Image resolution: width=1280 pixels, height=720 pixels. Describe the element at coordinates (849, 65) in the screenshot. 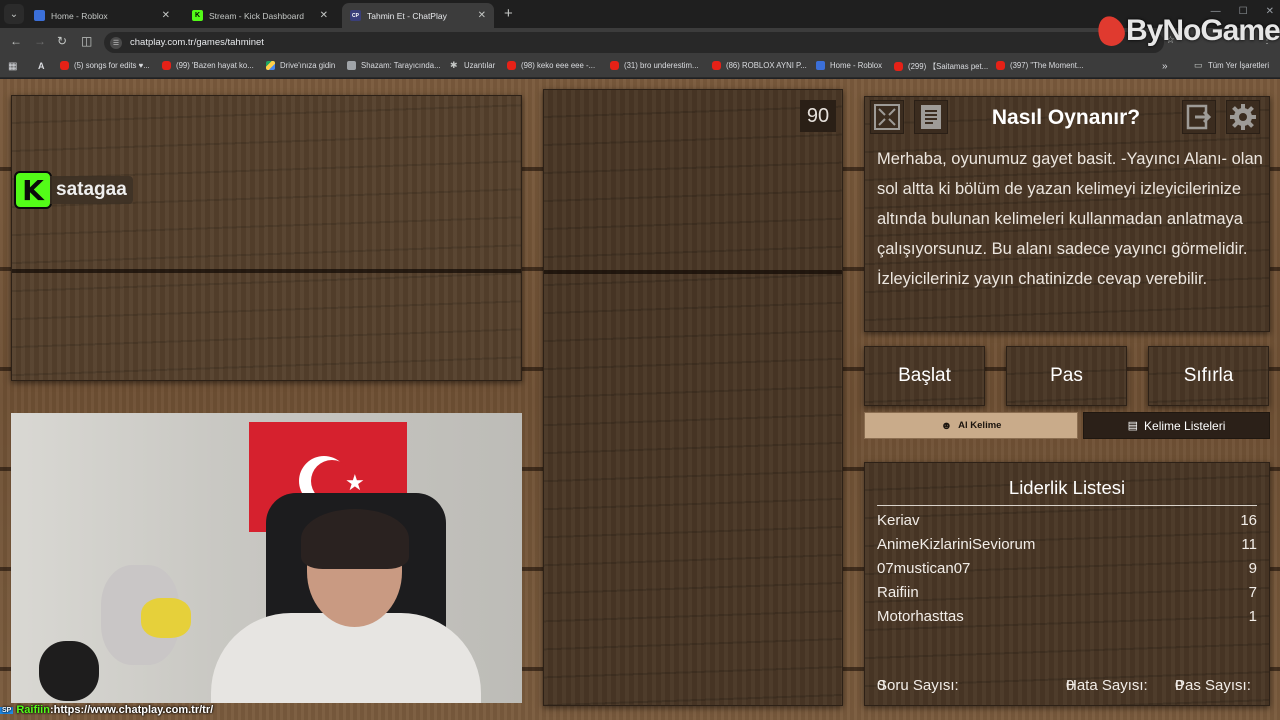

I see `bookmark-item: Home - Roblox` at that location.